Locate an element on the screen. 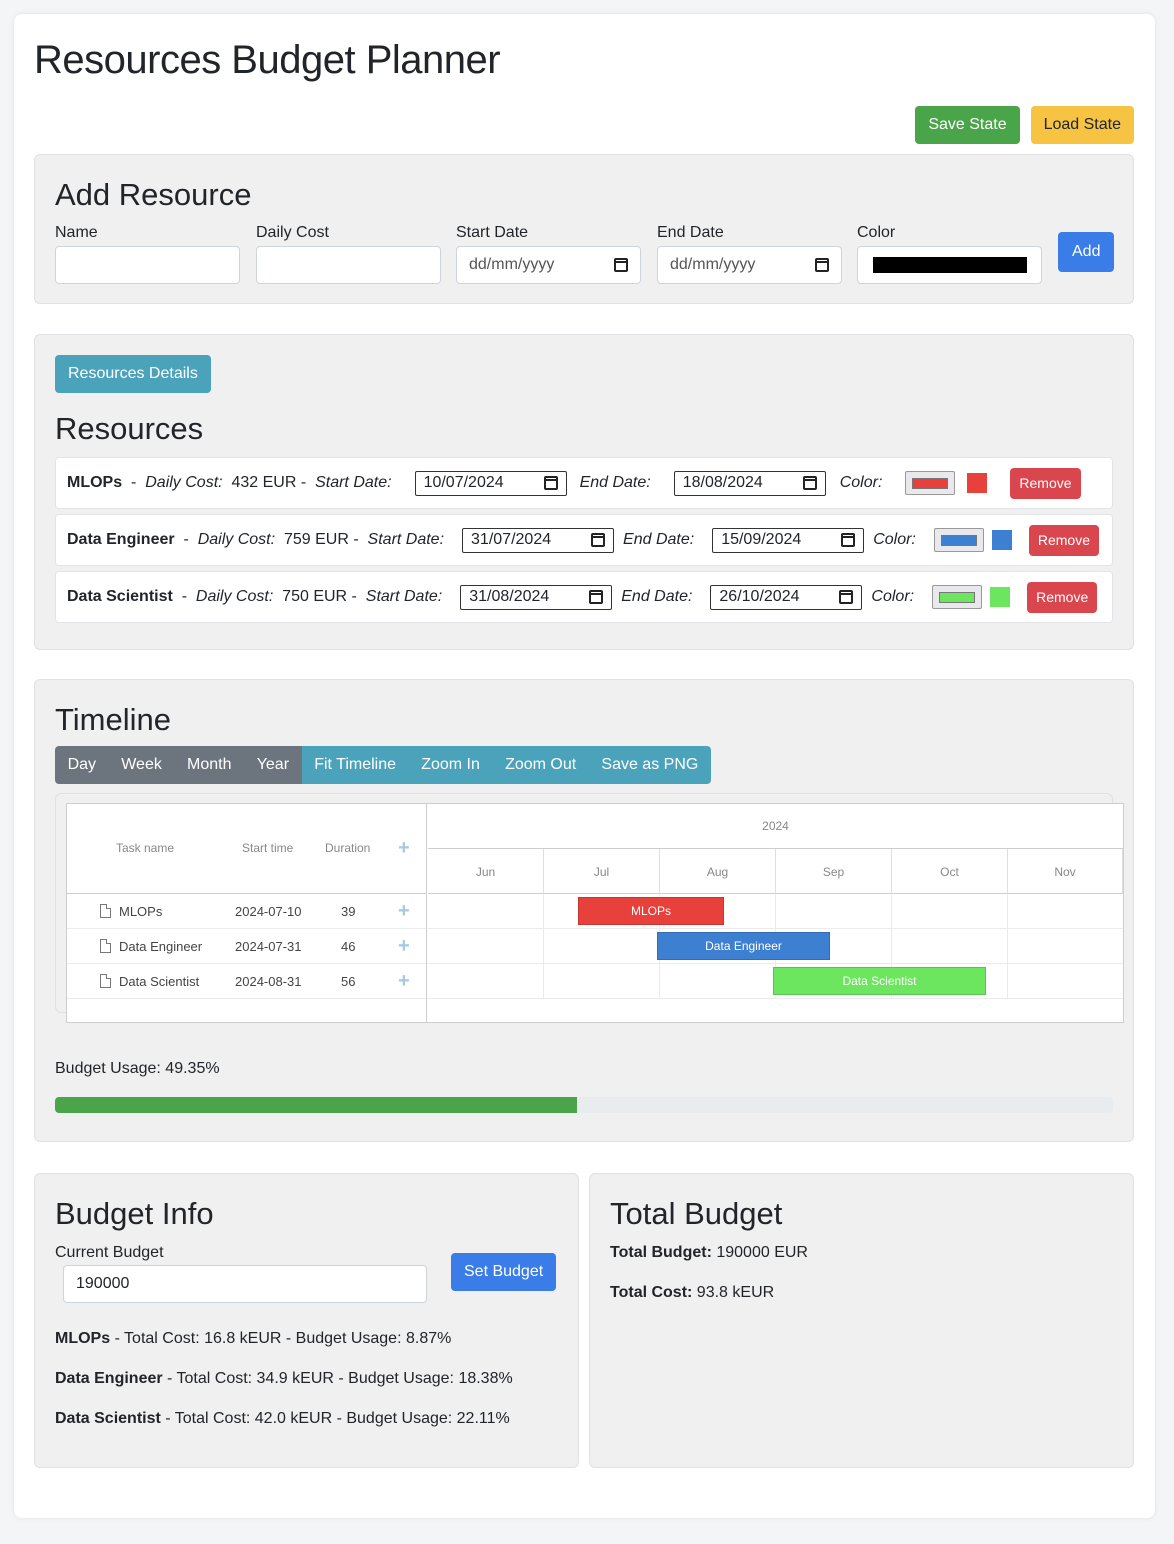 The image size is (1174, 1544). start-date-placeholder: dd/mm/yyyy is located at coordinates (512, 264).